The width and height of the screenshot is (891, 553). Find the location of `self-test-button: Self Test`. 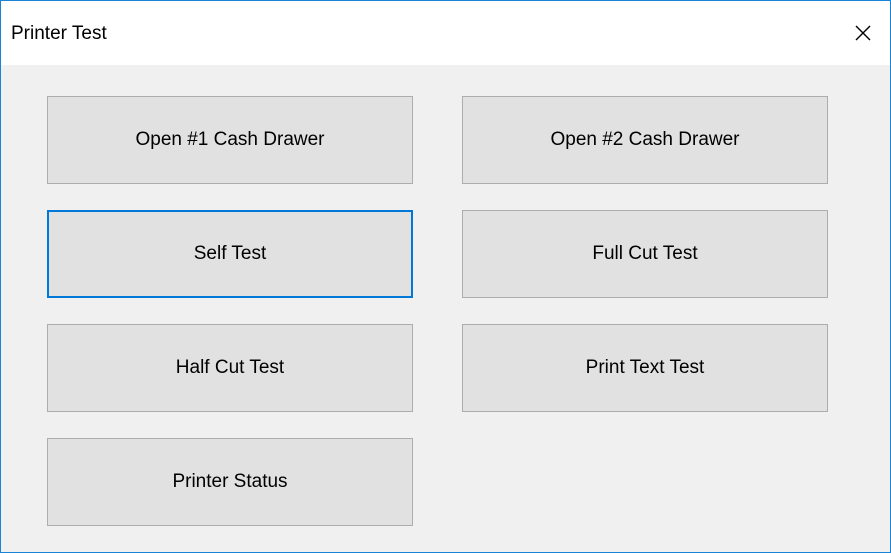

self-test-button: Self Test is located at coordinates (230, 254).